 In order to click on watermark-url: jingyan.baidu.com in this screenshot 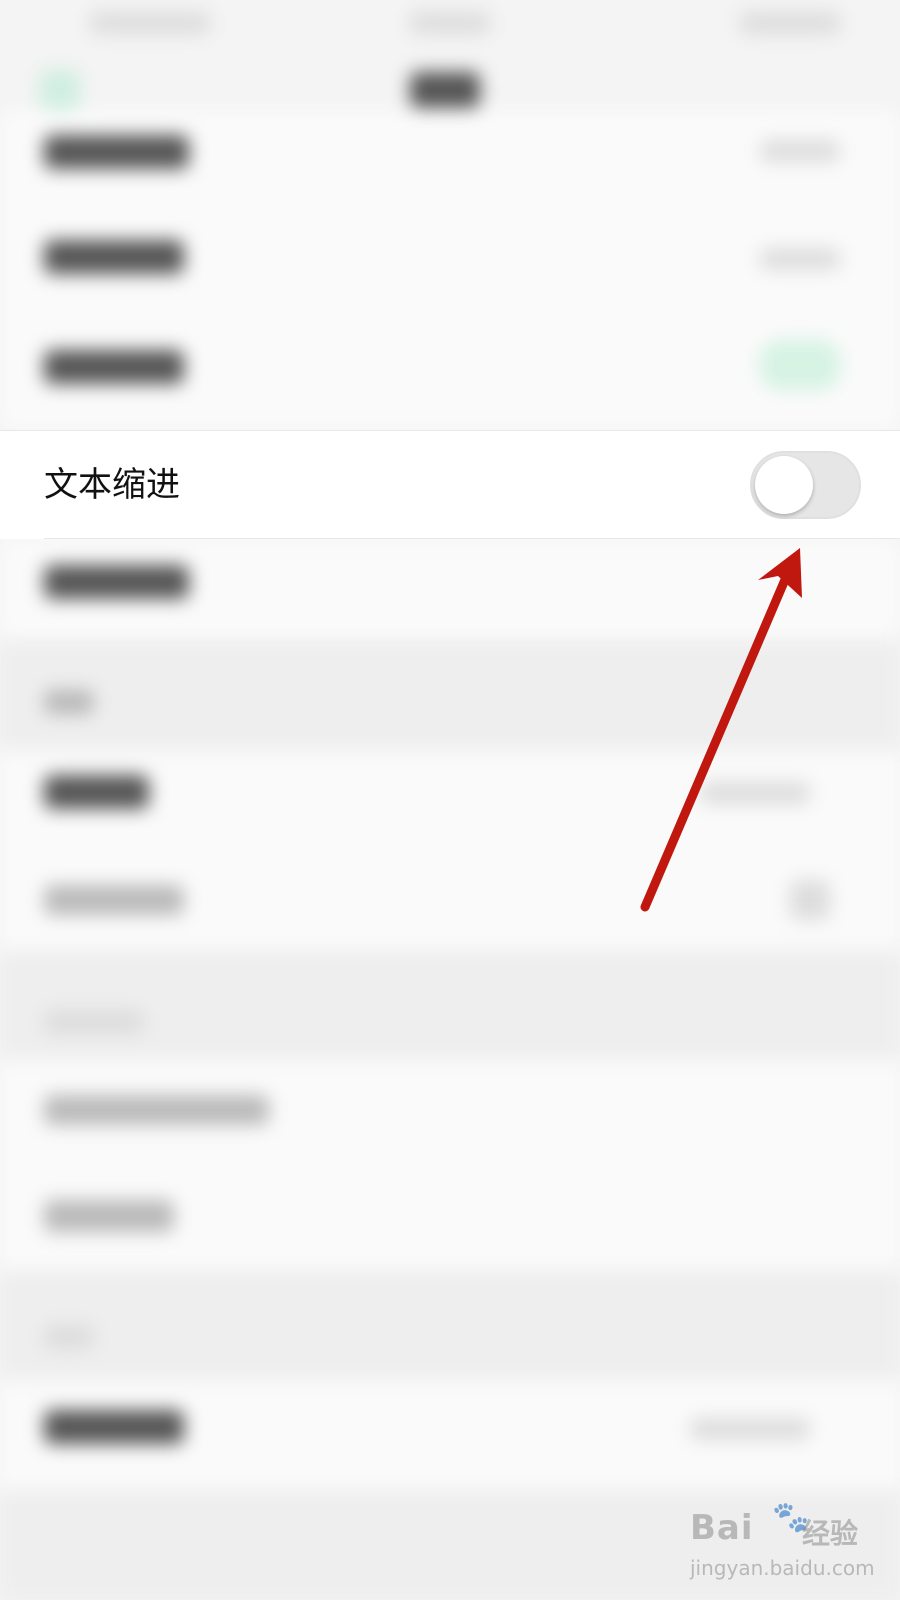, I will do `click(782, 1568)`.